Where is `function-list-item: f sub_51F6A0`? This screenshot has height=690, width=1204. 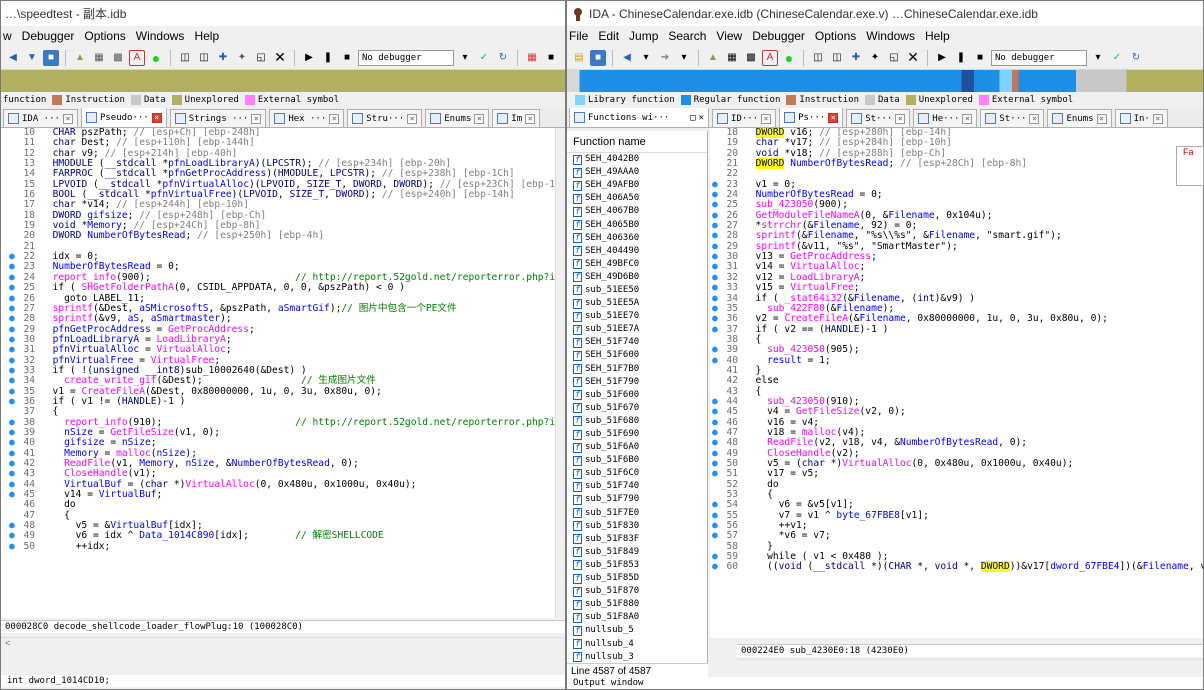 function-list-item: f sub_51F6A0 is located at coordinates (637, 447).